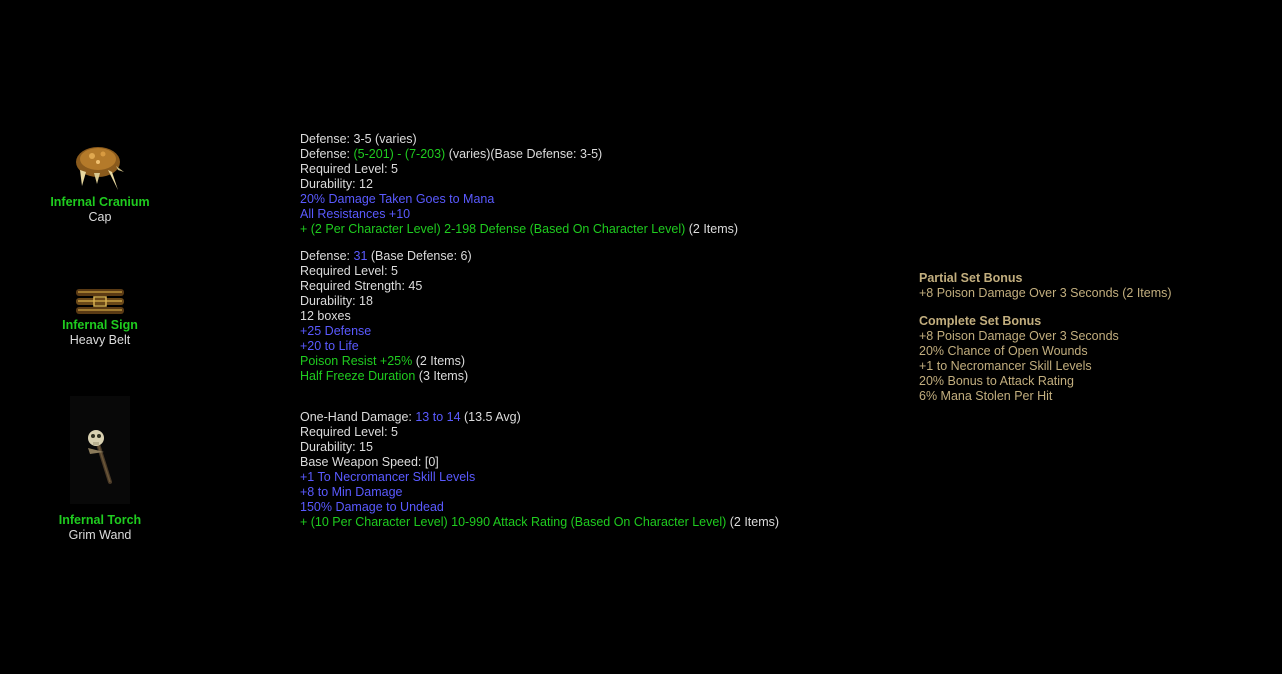 The width and height of the screenshot is (1282, 674). I want to click on stat-segment: 31, so click(360, 256).